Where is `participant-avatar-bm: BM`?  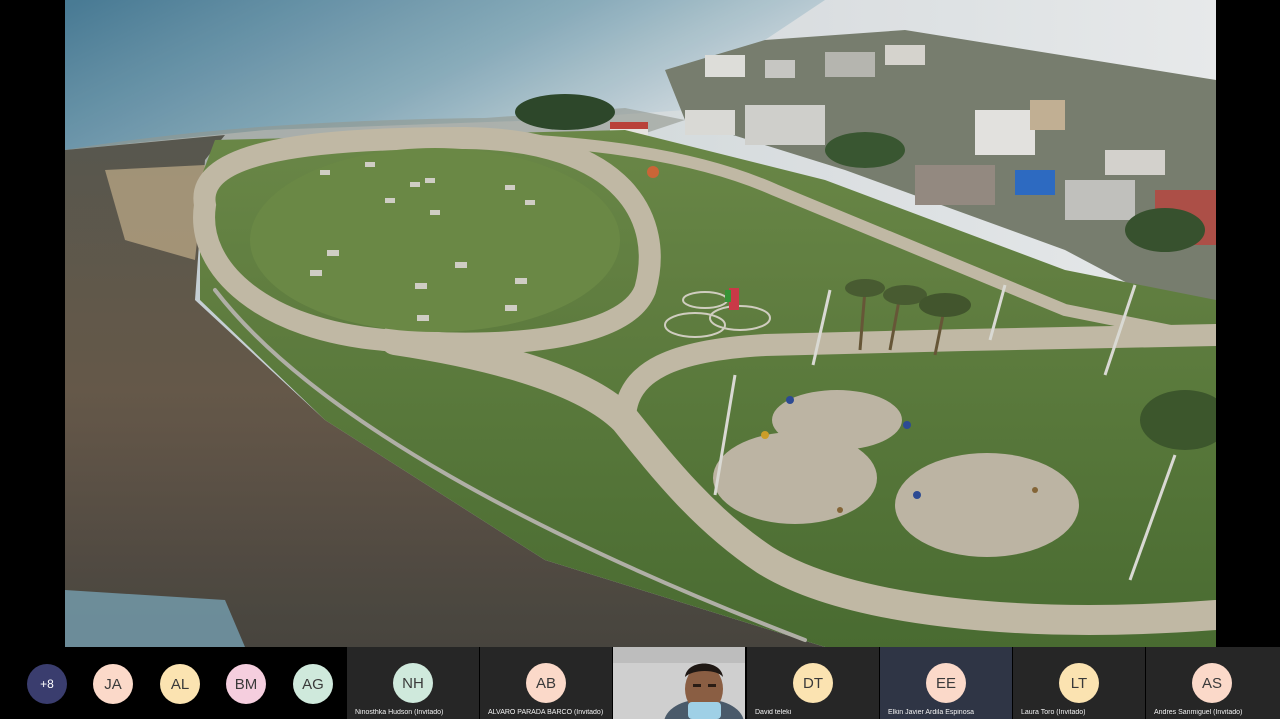 participant-avatar-bm: BM is located at coordinates (246, 684).